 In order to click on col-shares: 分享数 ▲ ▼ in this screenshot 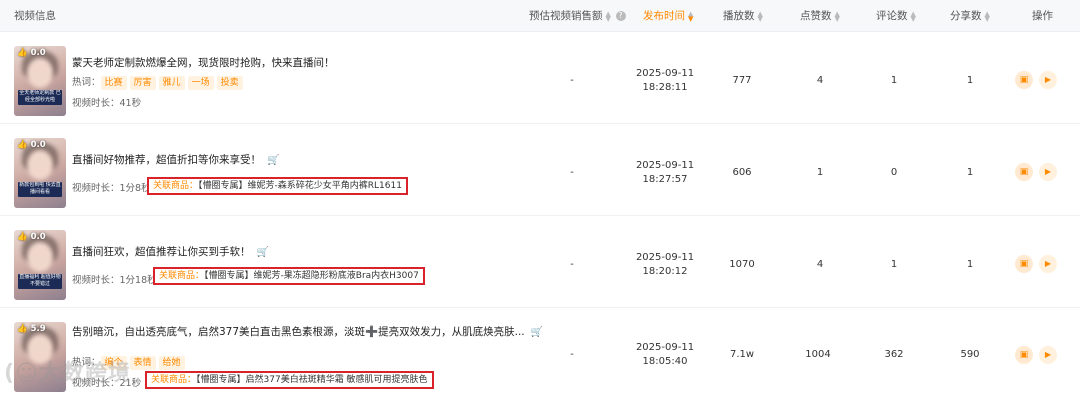, I will do `click(971, 16)`.